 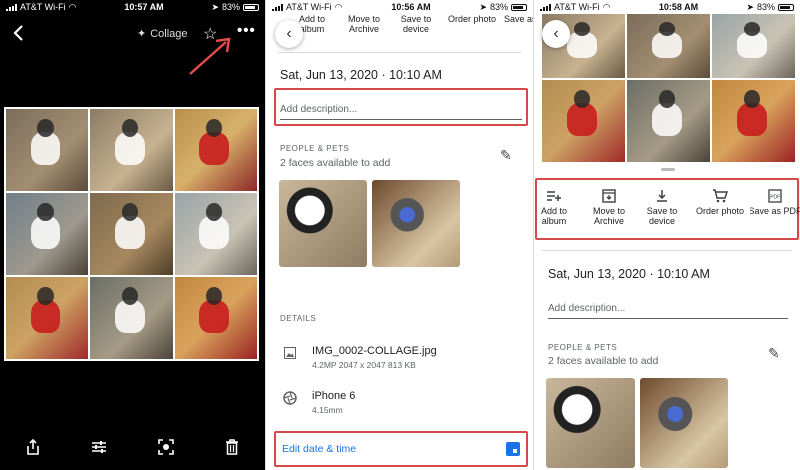 I want to click on clock: 10:56 AM, so click(x=411, y=7).